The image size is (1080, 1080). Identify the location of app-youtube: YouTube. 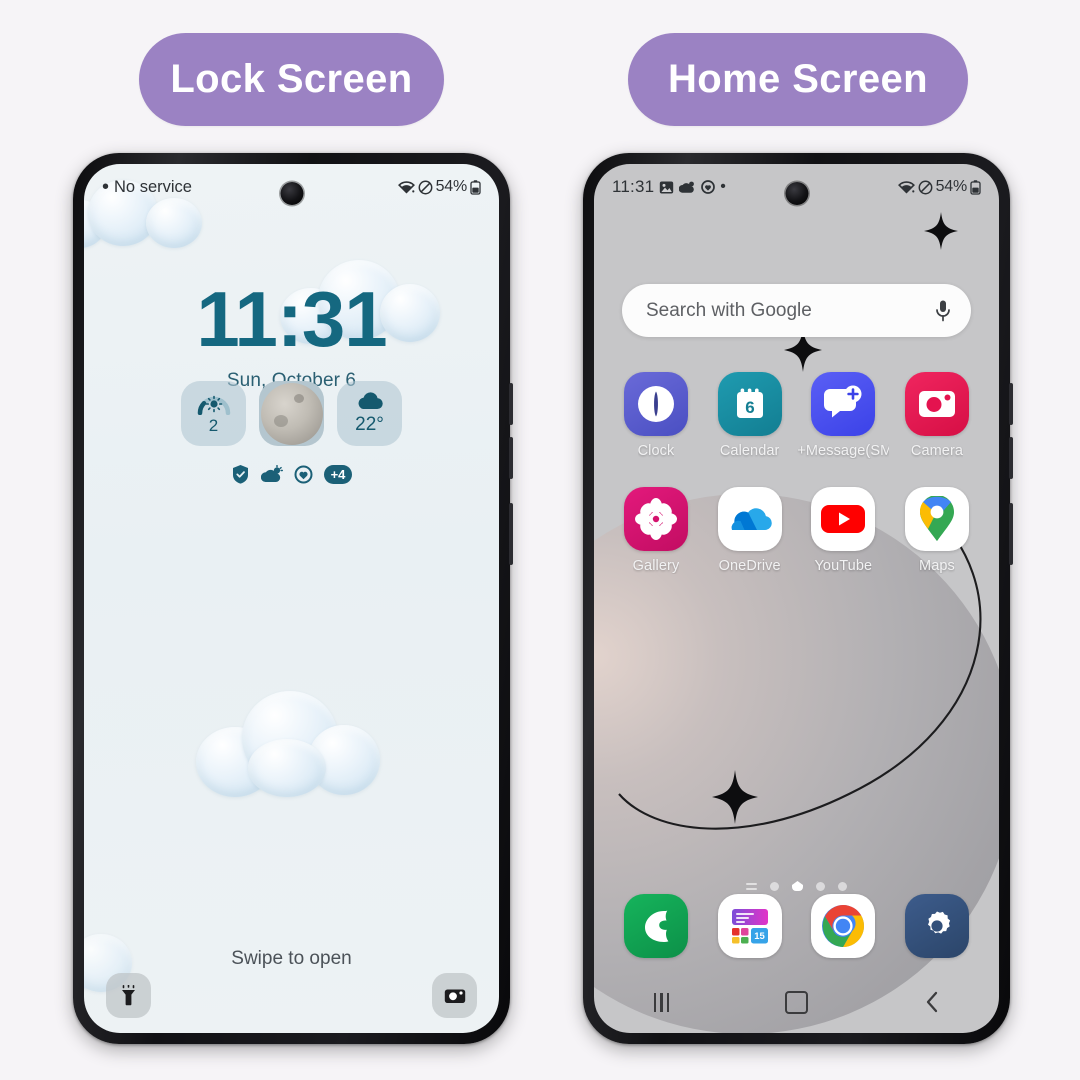
(843, 530).